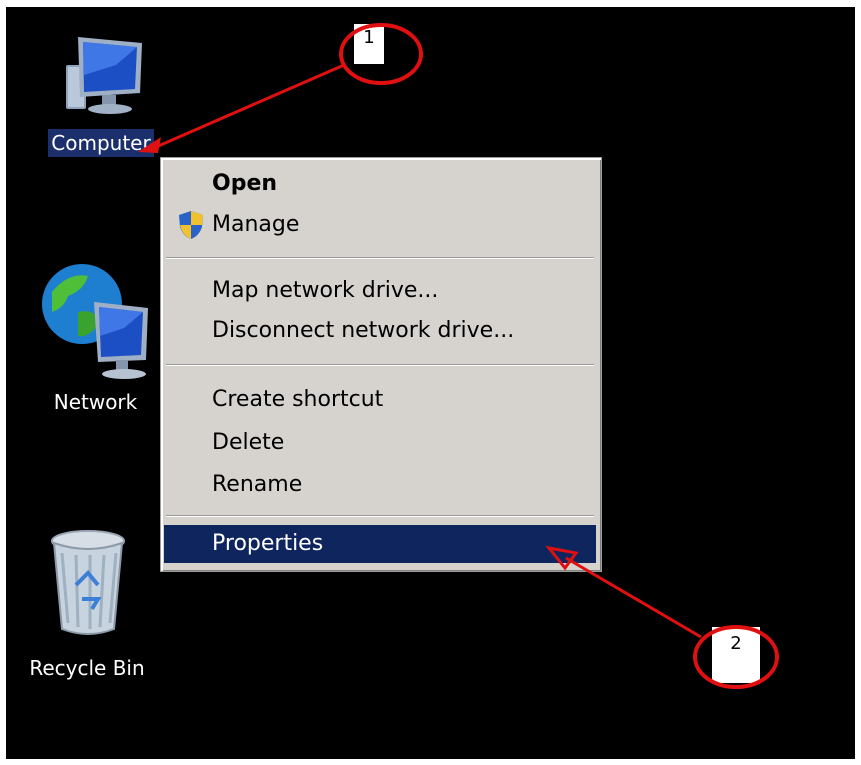 The height and width of the screenshot is (765, 861). Describe the element at coordinates (633, 597) in the screenshot. I see `annotation-2-arrow` at that location.